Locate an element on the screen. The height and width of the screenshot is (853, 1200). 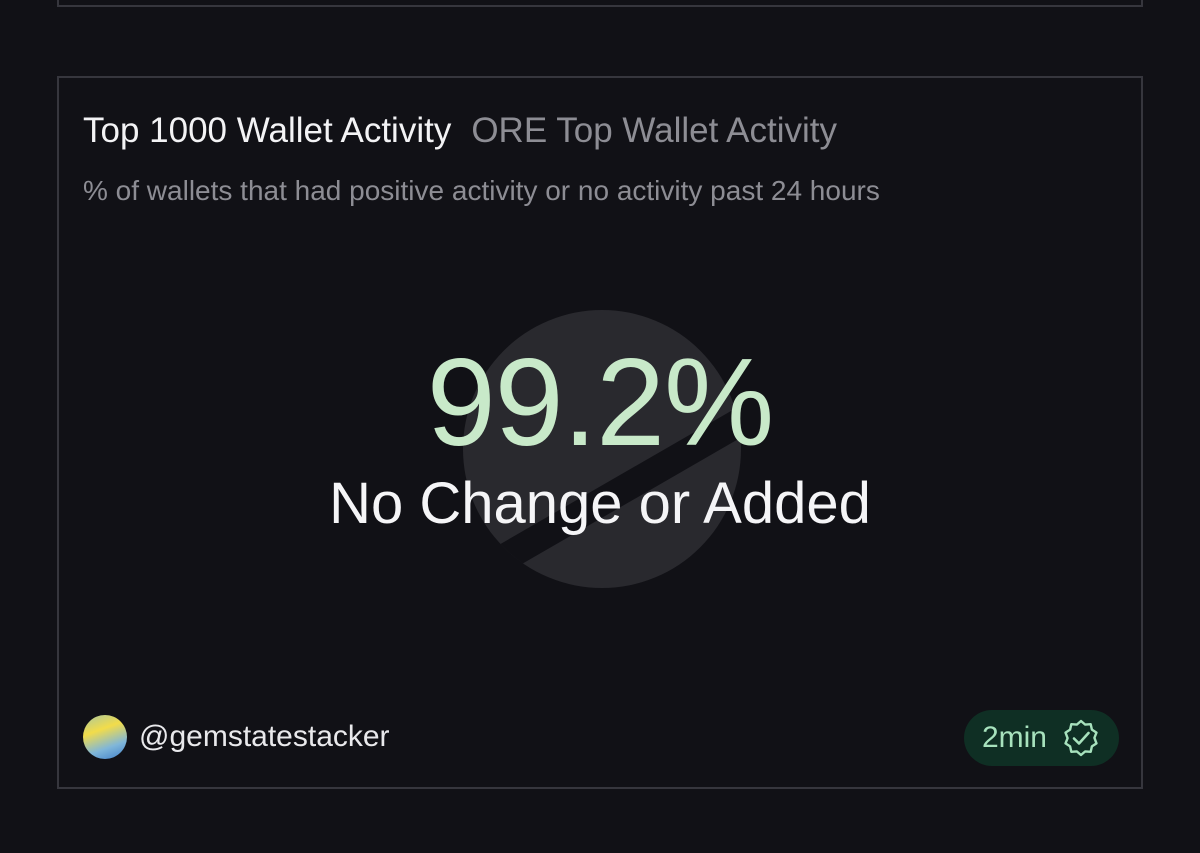
author: @gemstatestacker is located at coordinates (236, 737).